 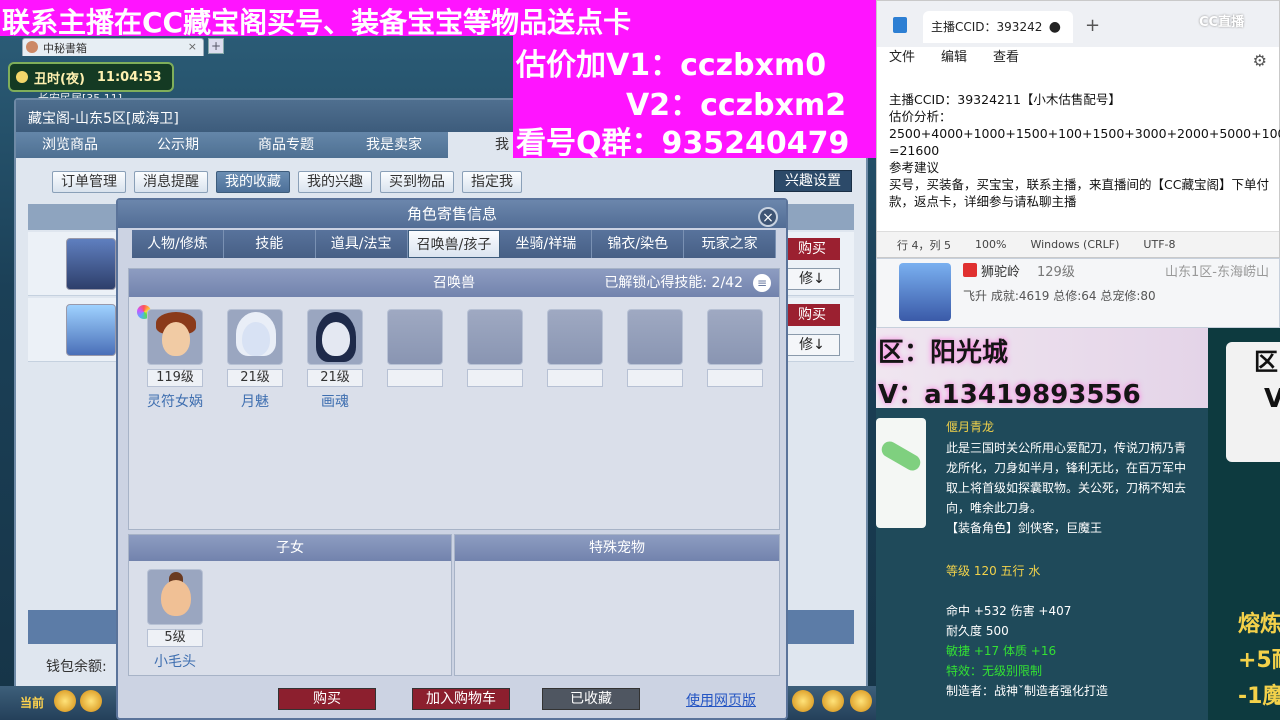 What do you see at coordinates (452, 214) in the screenshot?
I see `dialog-title: 角色寄售信息` at bounding box center [452, 214].